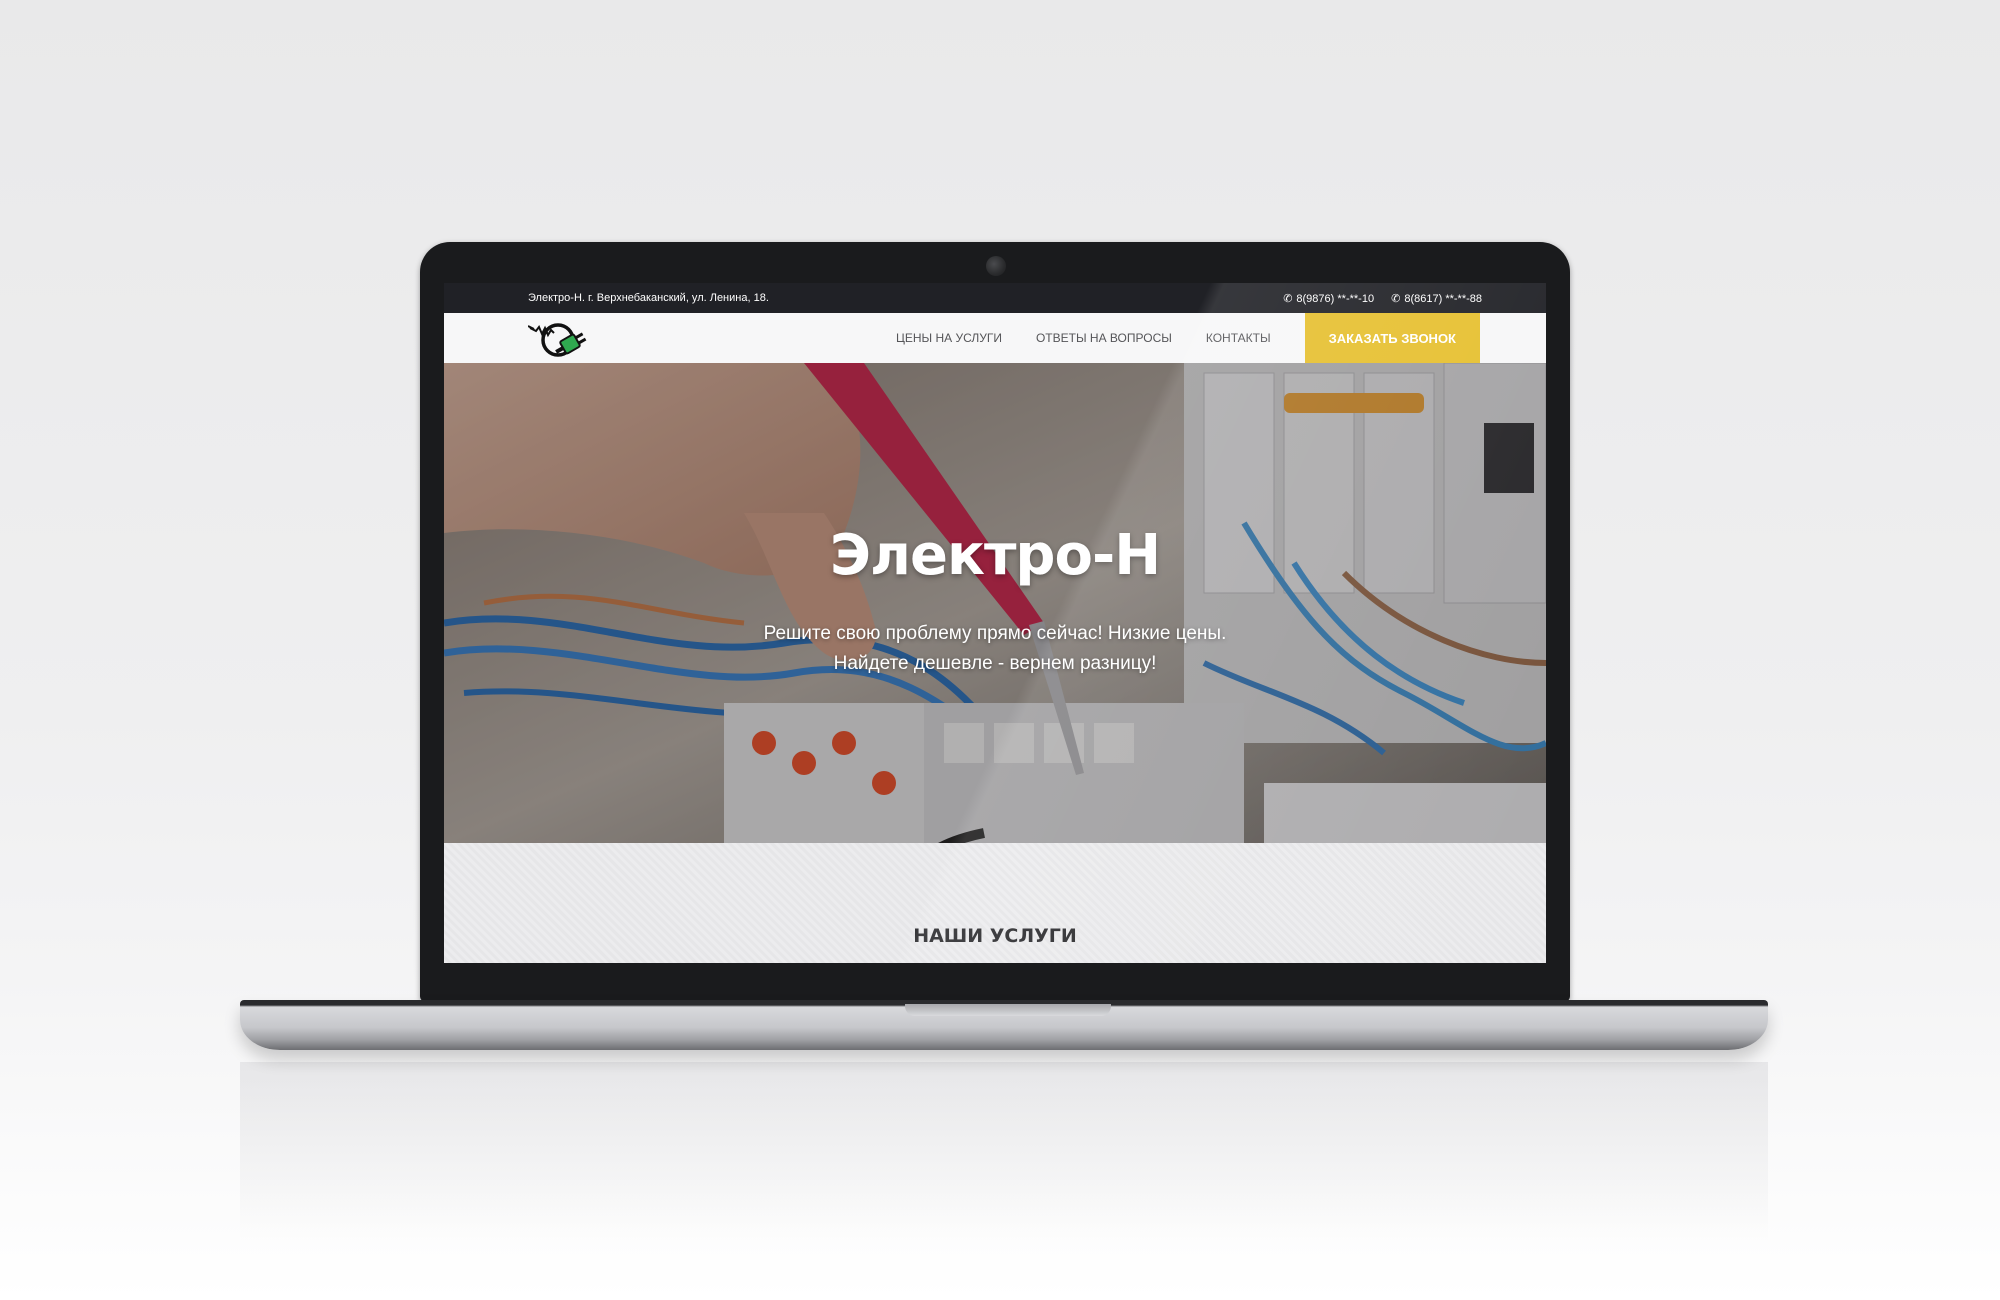 The height and width of the screenshot is (1300, 2000). What do you see at coordinates (1443, 299) in the screenshot?
I see `phone-number: 8(8617) **-**-88` at bounding box center [1443, 299].